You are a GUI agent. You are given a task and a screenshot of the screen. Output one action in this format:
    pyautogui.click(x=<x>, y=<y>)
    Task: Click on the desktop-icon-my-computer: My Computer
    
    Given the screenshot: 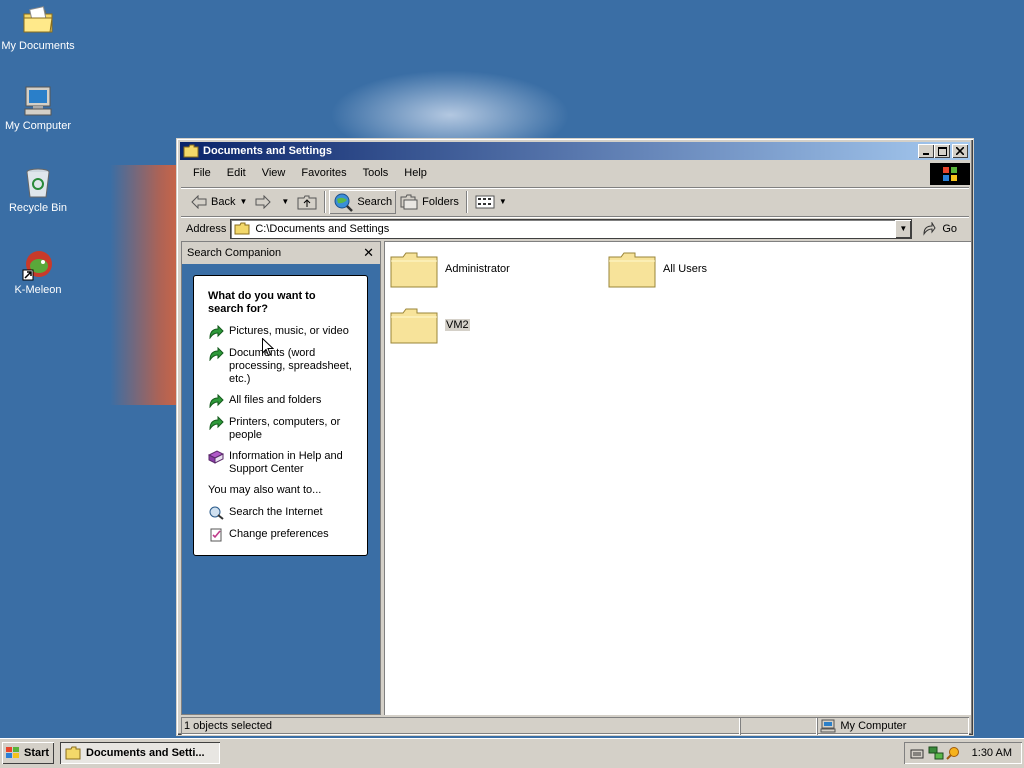 What is the action you would take?
    pyautogui.click(x=38, y=108)
    